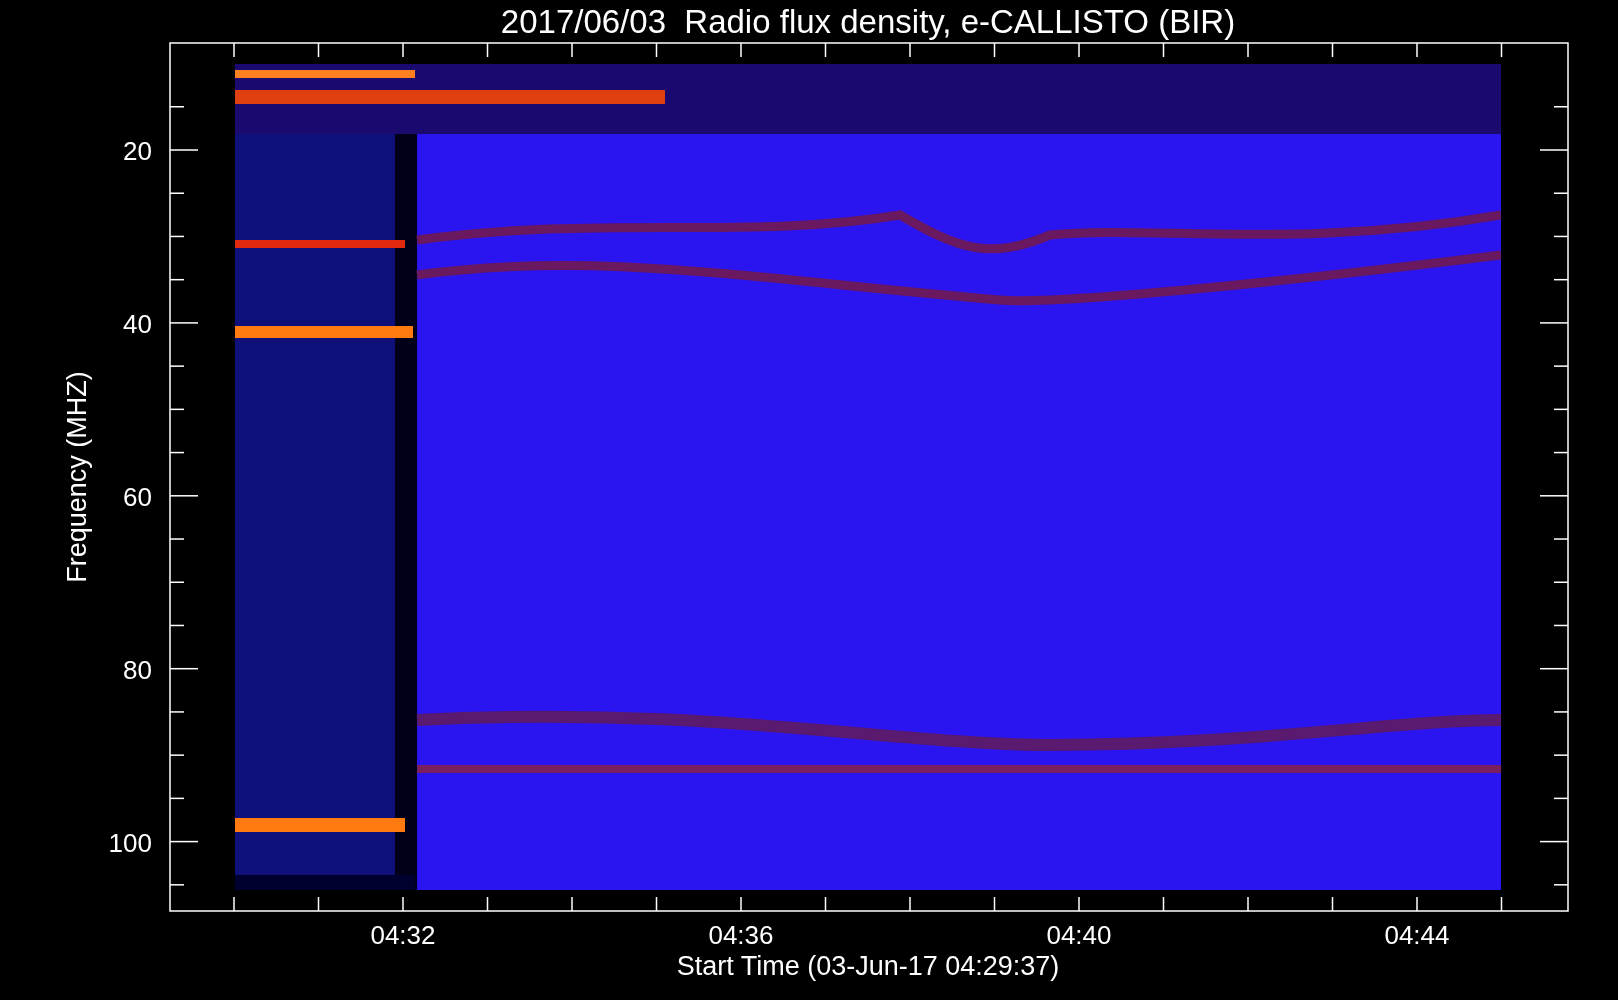  I want to click on axis-tick-label: 100, so click(130, 842).